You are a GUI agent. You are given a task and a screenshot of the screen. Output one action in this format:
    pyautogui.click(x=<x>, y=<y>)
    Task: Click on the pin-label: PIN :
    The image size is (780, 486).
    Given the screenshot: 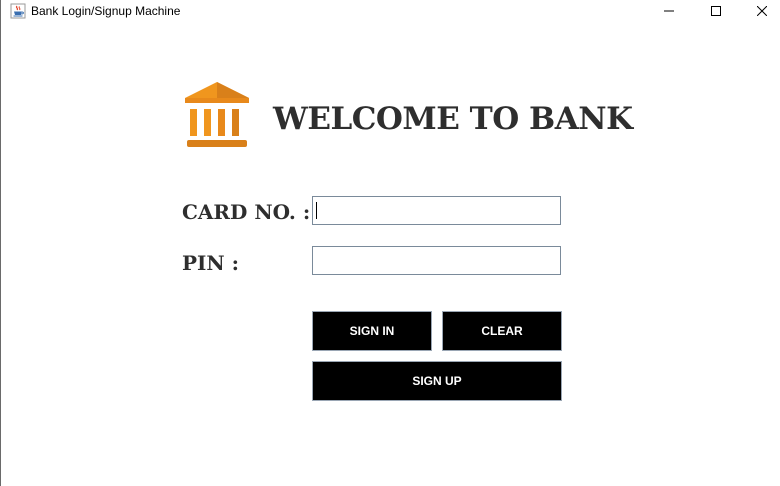 What is the action you would take?
    pyautogui.click(x=211, y=263)
    